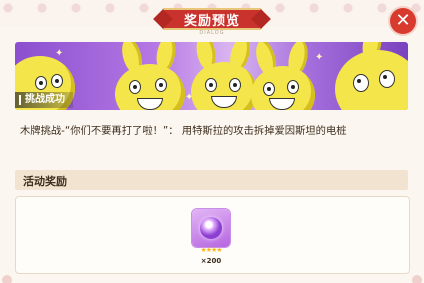 The width and height of the screenshot is (424, 283). What do you see at coordinates (211, 261) in the screenshot?
I see `reward-quantity: ×200` at bounding box center [211, 261].